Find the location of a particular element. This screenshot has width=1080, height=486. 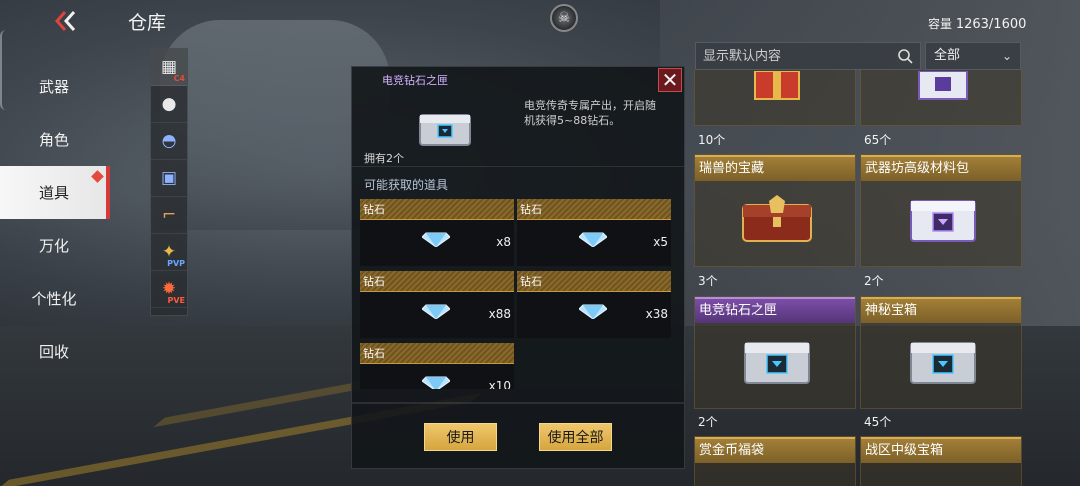

loot-card: 钻石 x10 is located at coordinates (437, 366).